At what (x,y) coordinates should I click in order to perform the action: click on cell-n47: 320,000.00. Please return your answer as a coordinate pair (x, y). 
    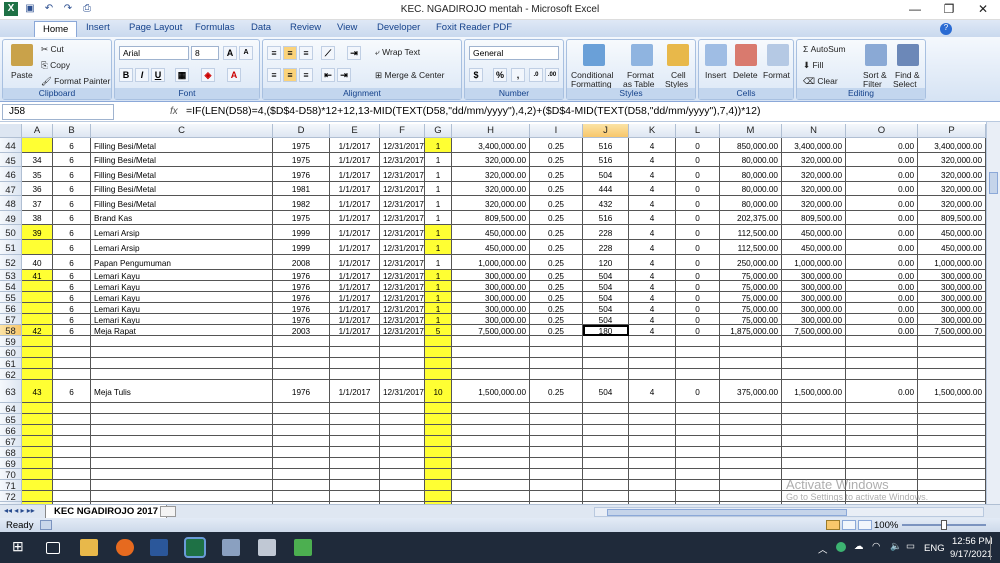
    Looking at the image, I should click on (814, 189).